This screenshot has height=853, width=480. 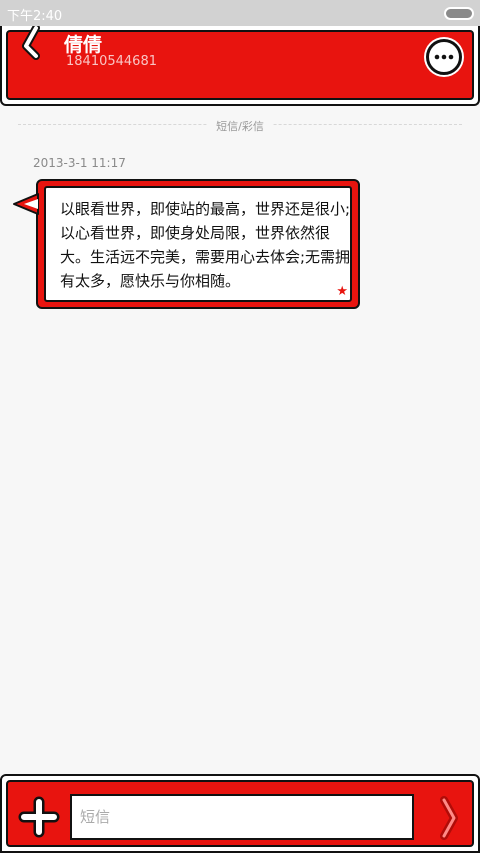 What do you see at coordinates (26, 204) in the screenshot?
I see `bubble-tail` at bounding box center [26, 204].